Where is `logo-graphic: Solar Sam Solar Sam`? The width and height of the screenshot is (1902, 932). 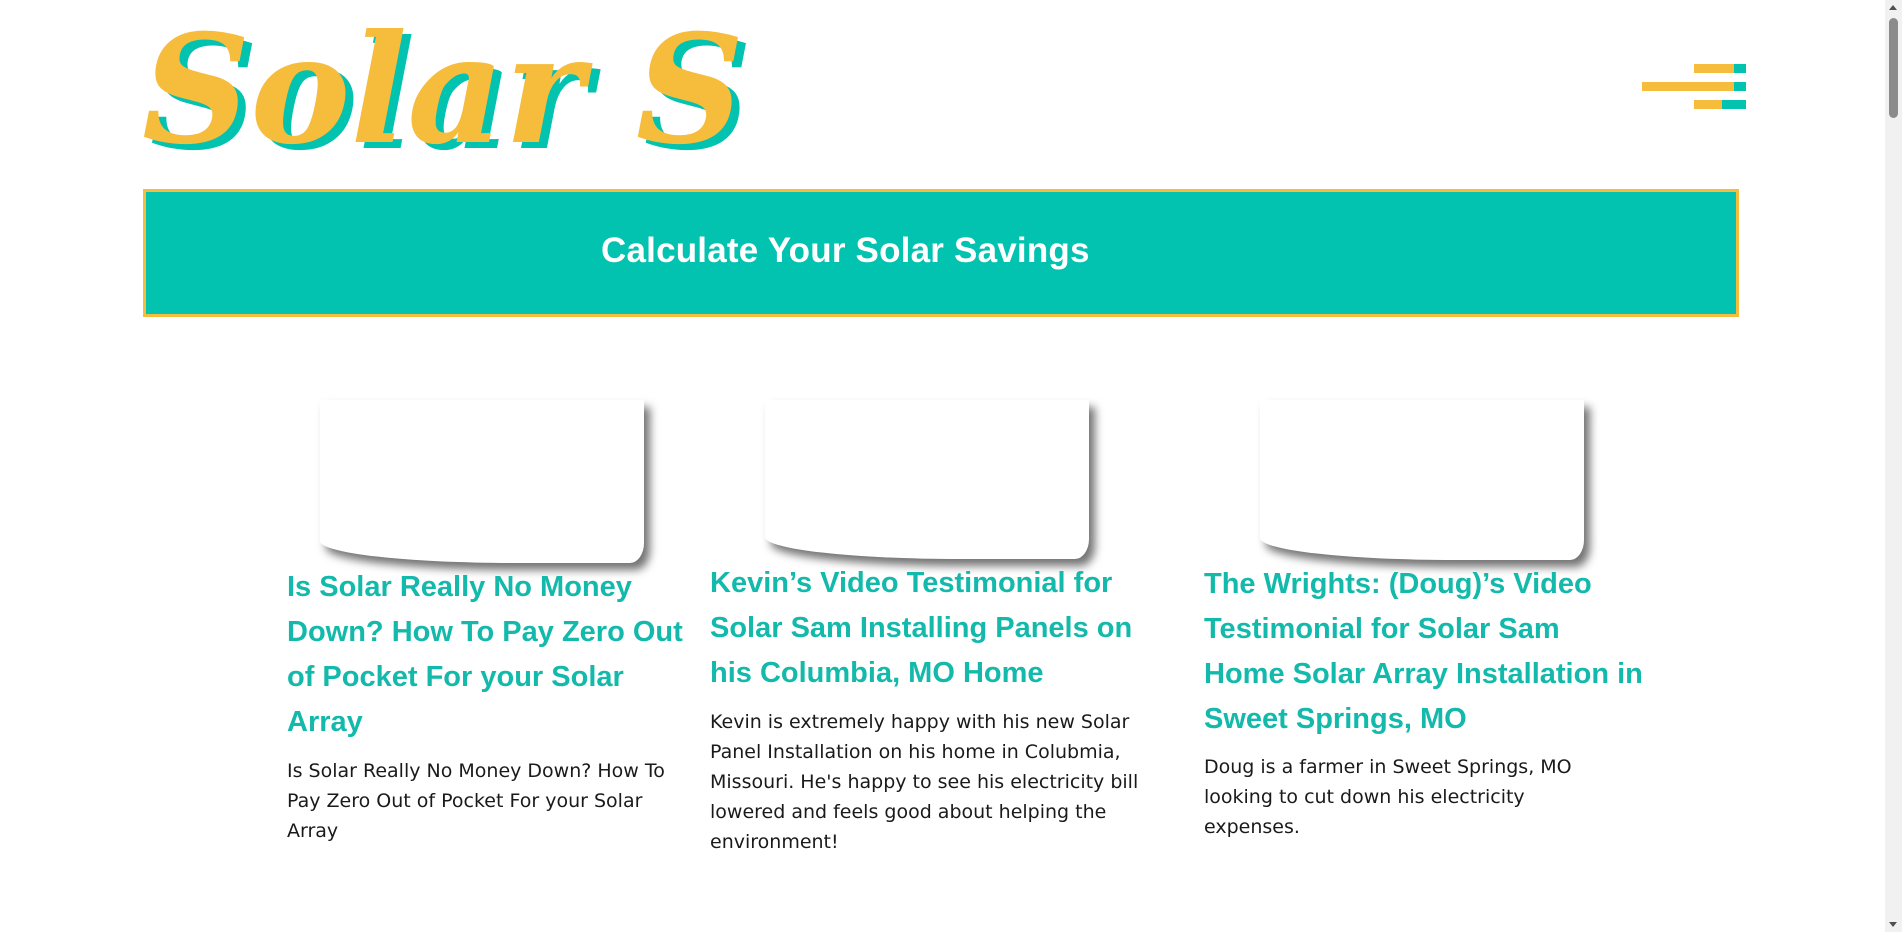
logo-graphic: Solar Sam Solar Sam is located at coordinates (444, 95).